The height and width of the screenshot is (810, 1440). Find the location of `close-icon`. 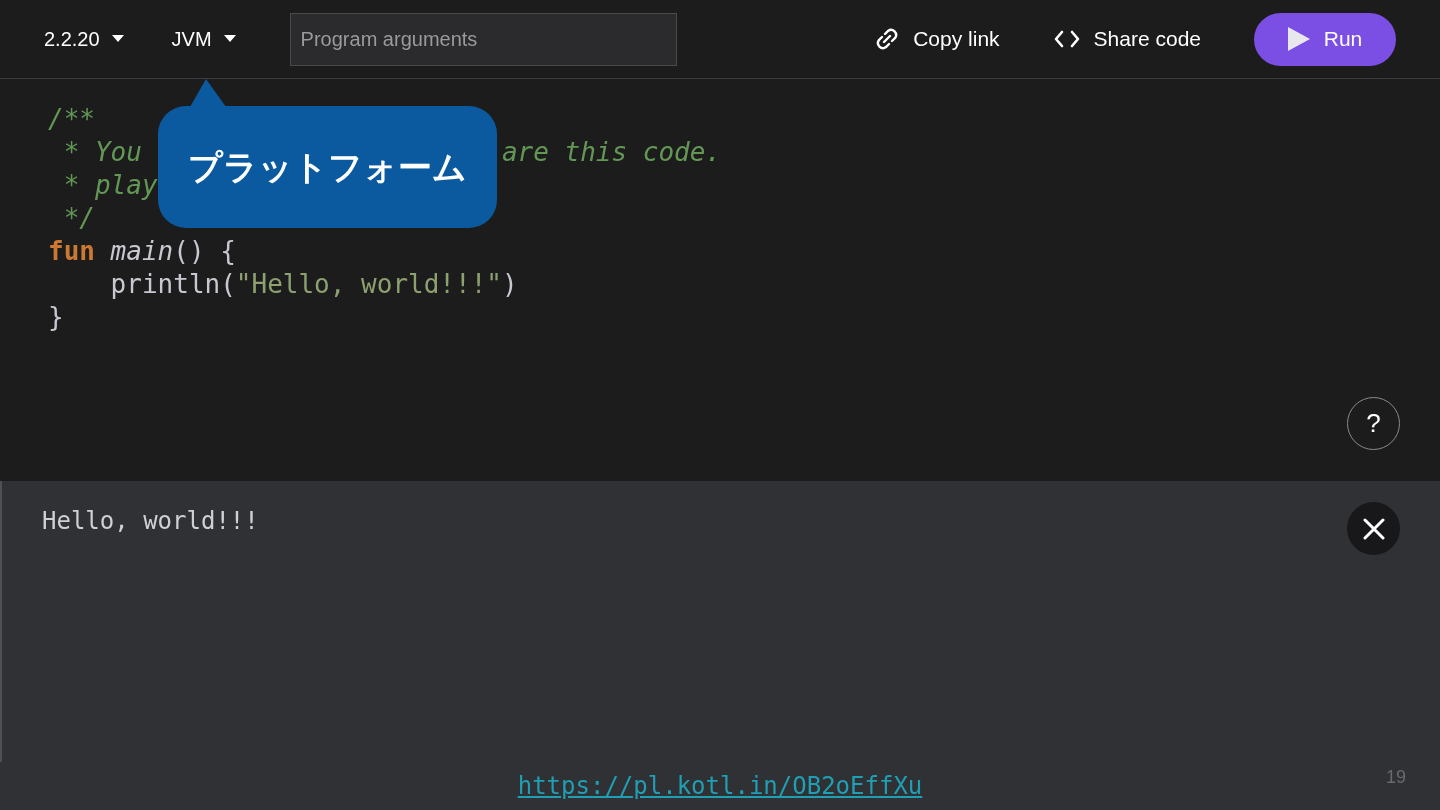

close-icon is located at coordinates (1373, 528).